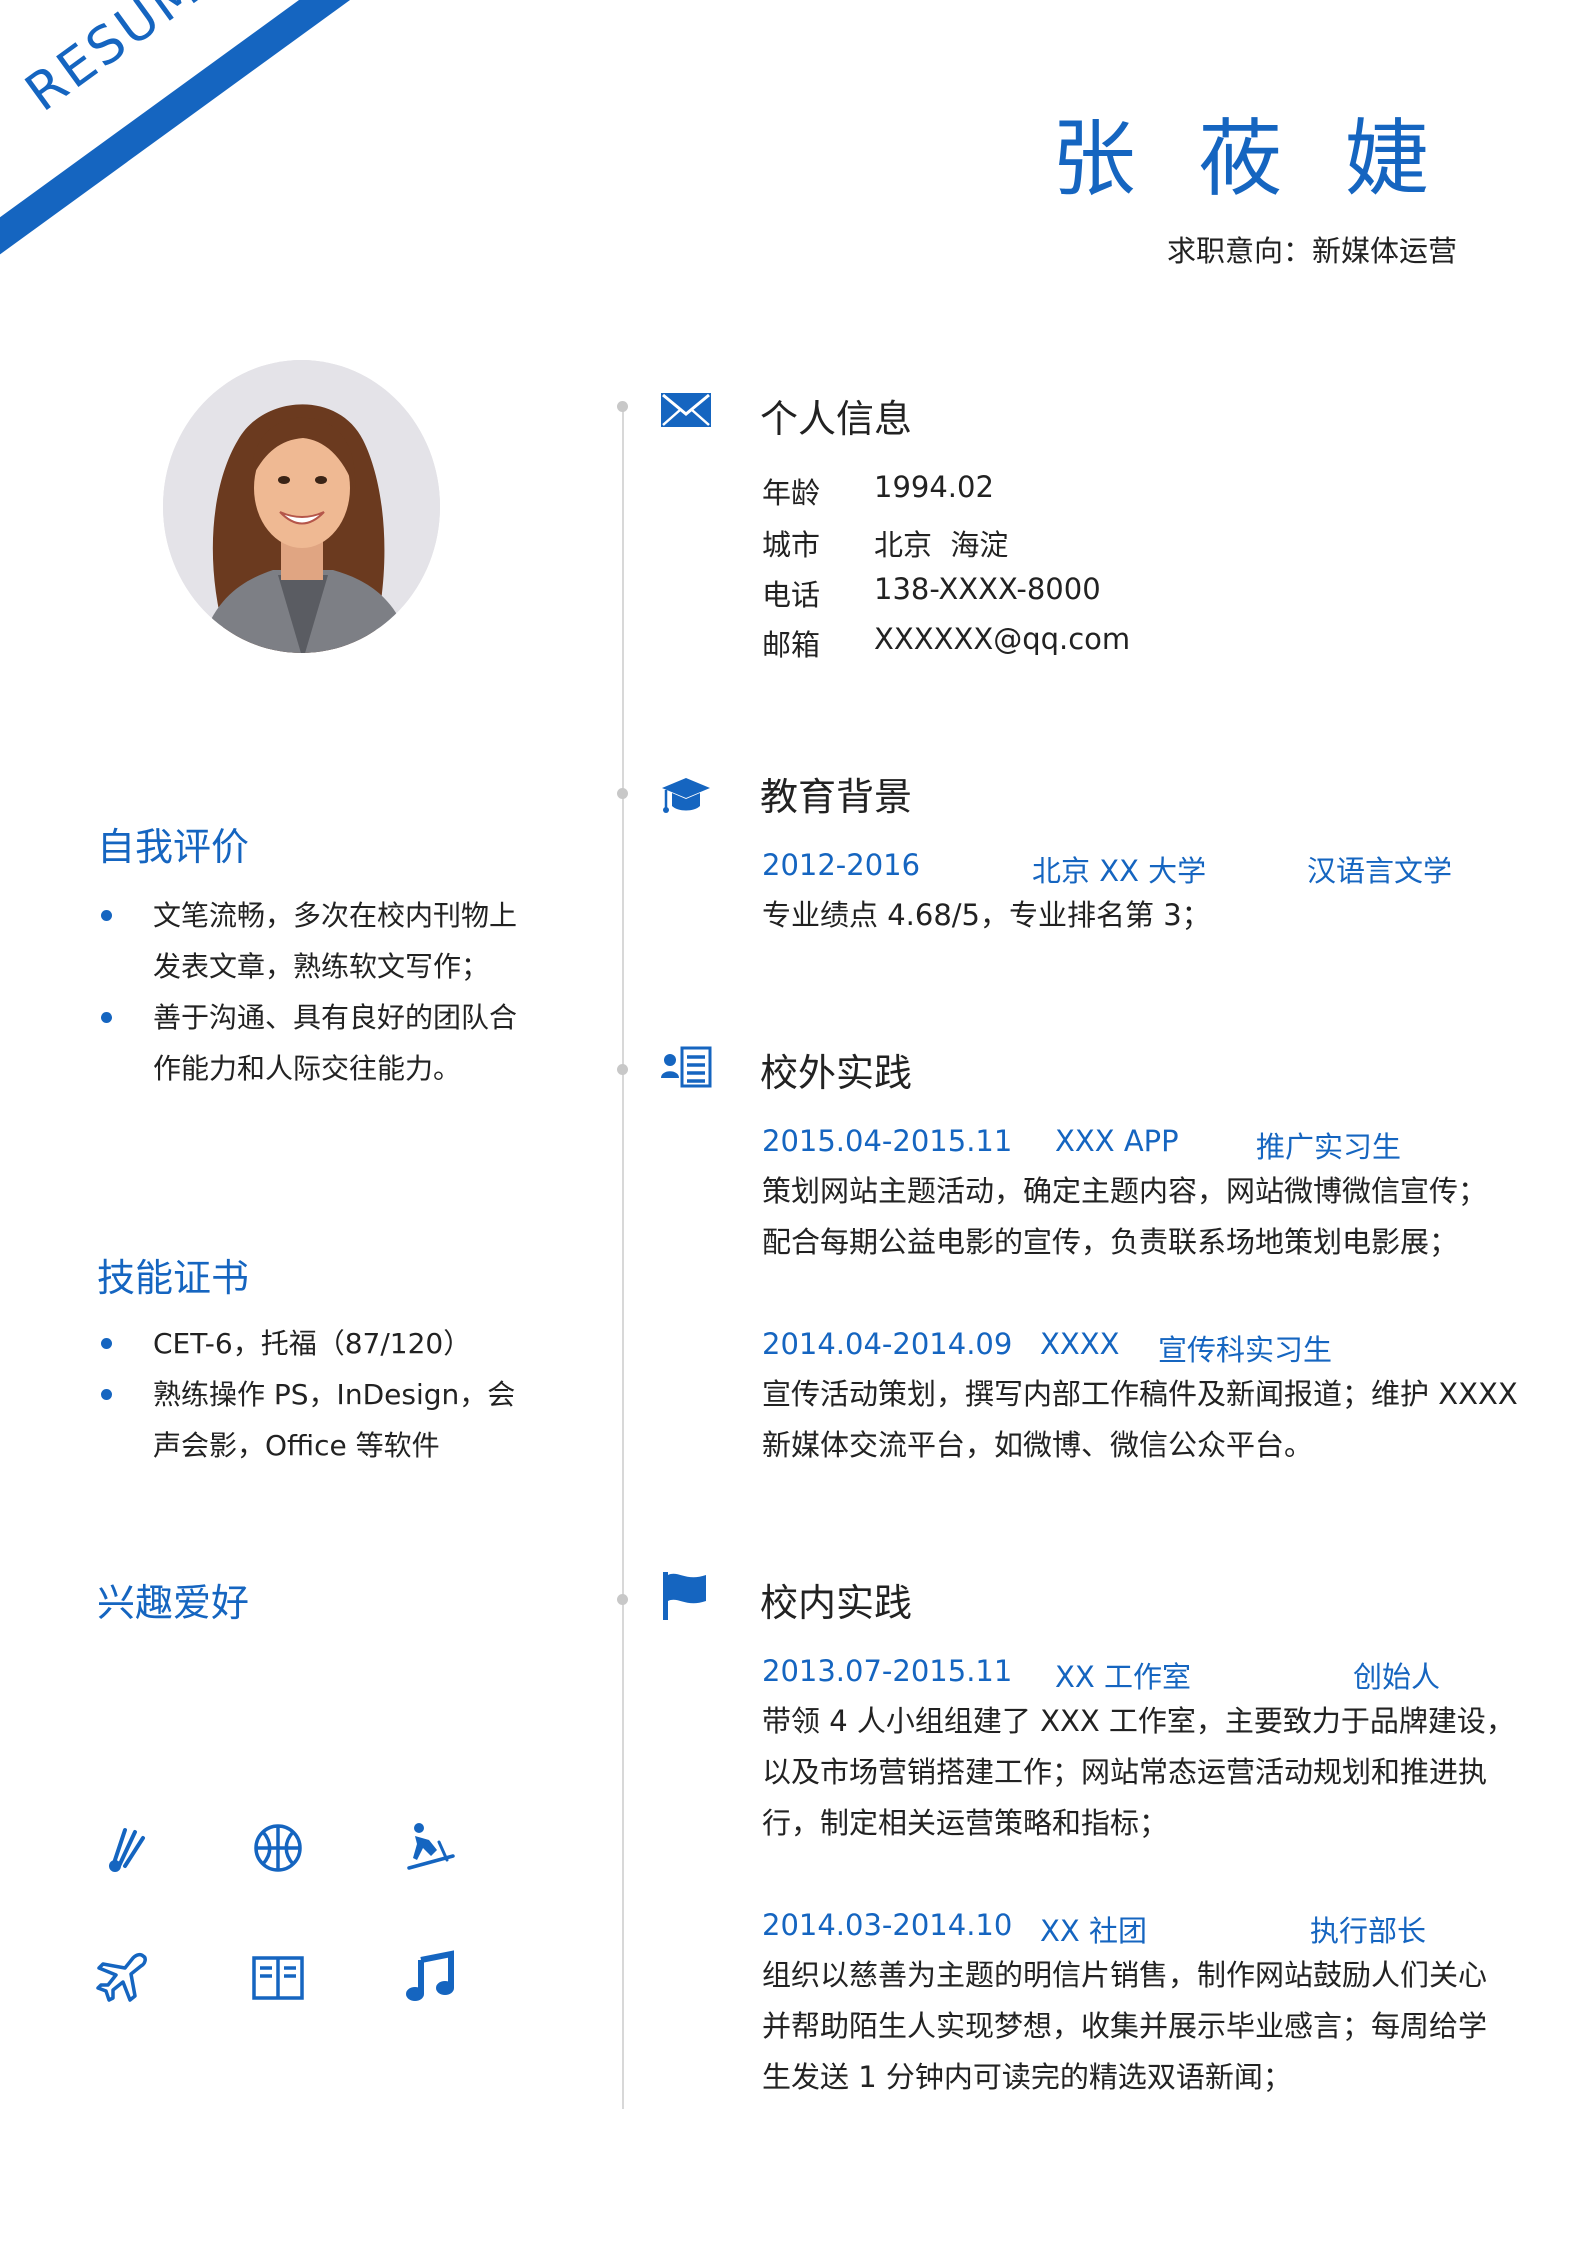 Image resolution: width=1587 pixels, height=2245 pixels. What do you see at coordinates (173, 1603) in the screenshot?
I see `hobbies-title: 兴趣爱好` at bounding box center [173, 1603].